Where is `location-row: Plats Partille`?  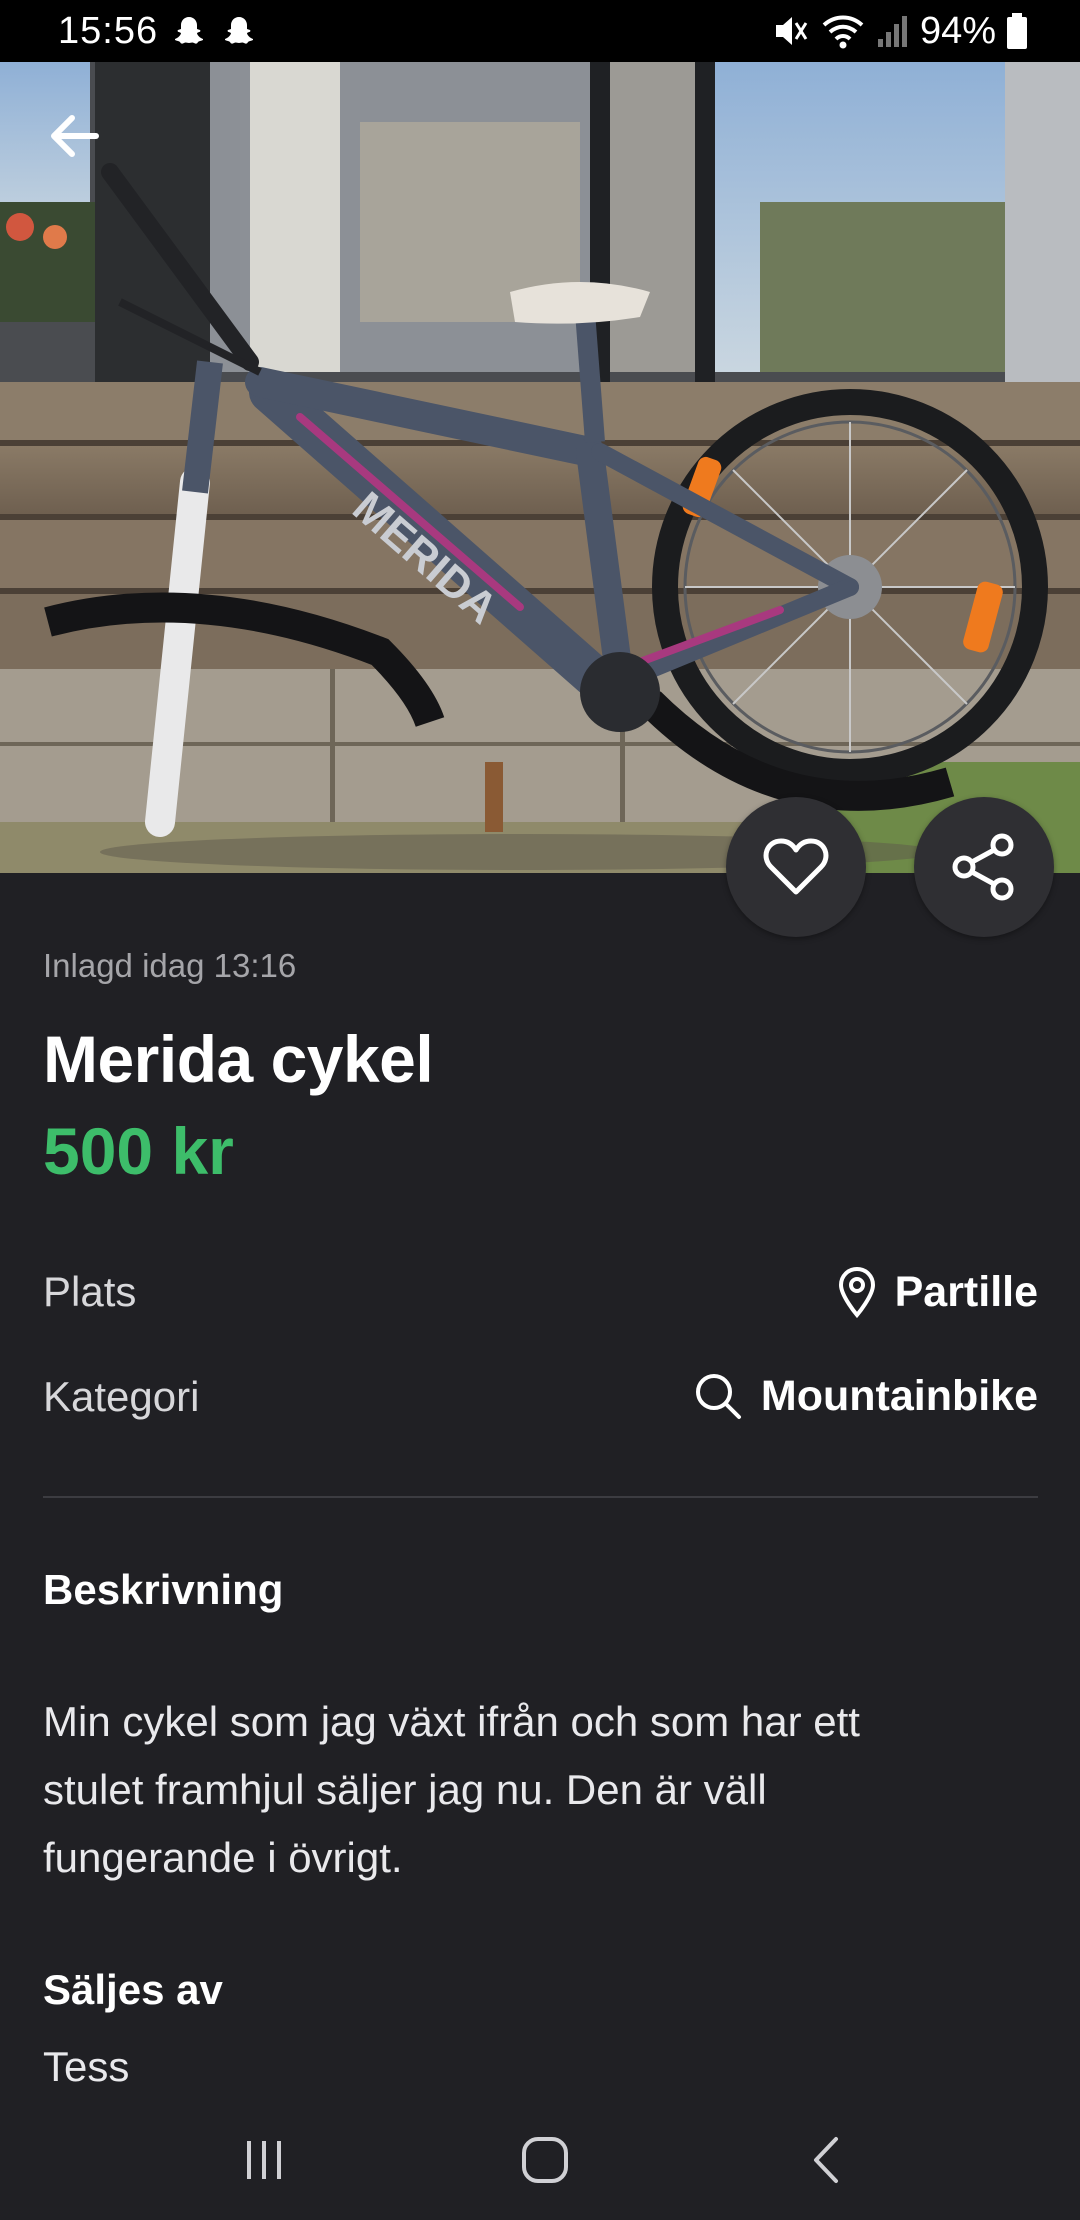
location-row: Plats Partille is located at coordinates (540, 1297).